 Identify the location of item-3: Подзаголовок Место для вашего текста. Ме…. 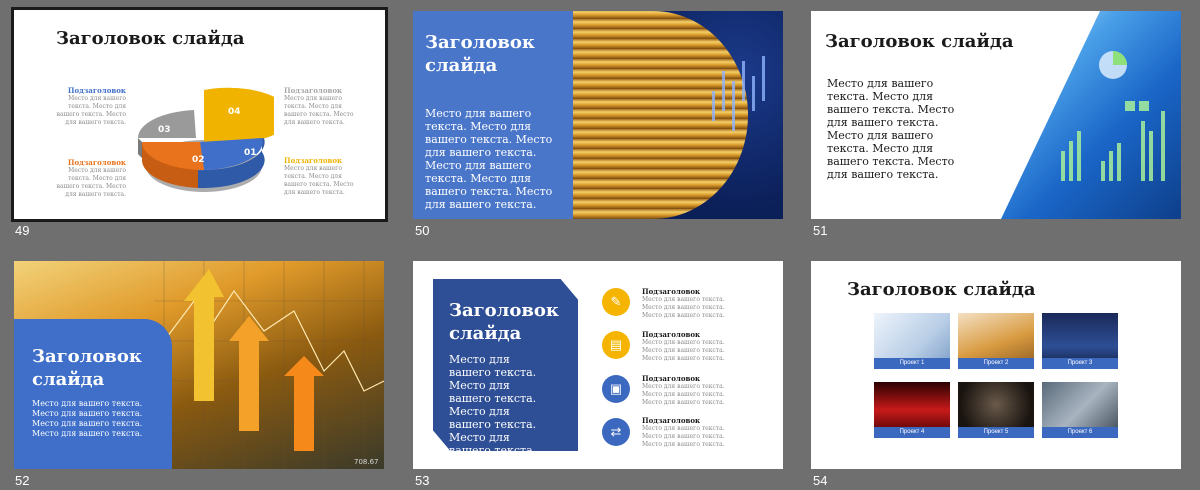
(687, 390).